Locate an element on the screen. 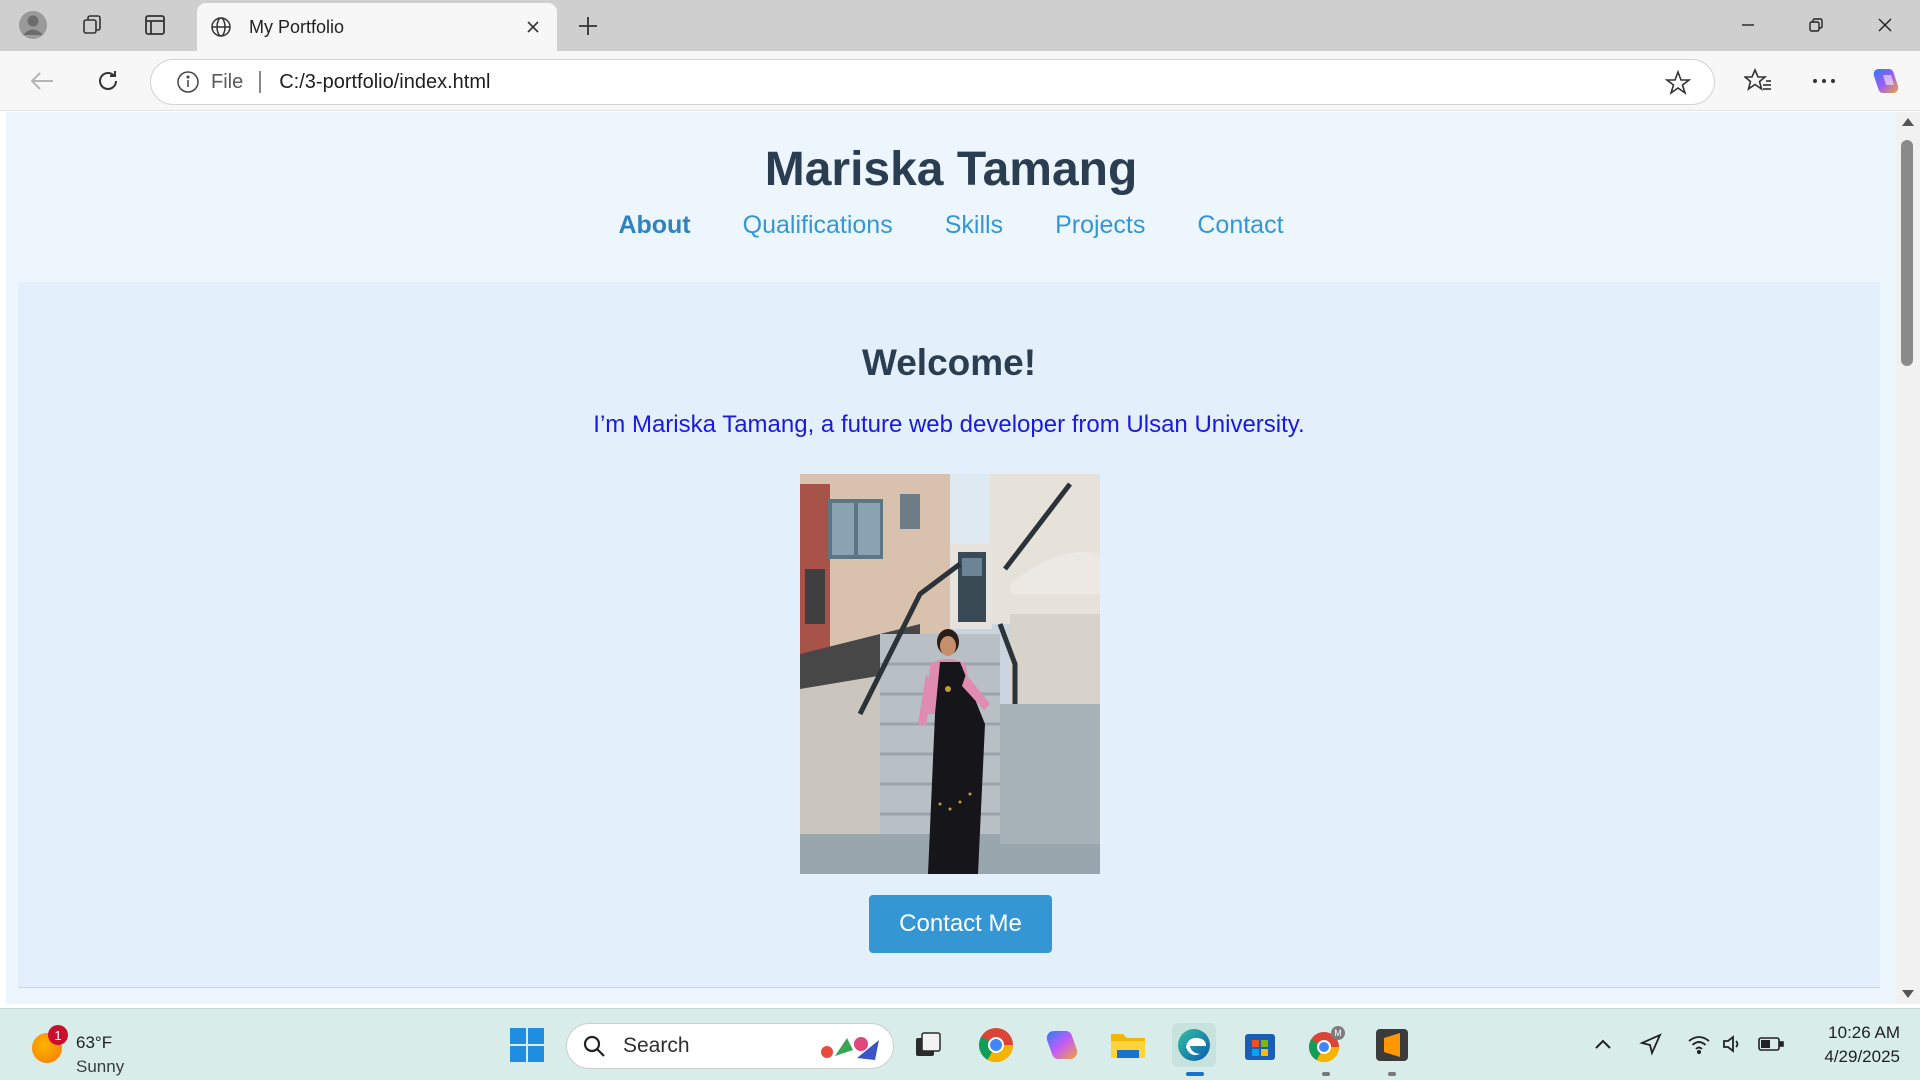 This screenshot has width=1920, height=1080. wifi-icon is located at coordinates (1699, 1044).